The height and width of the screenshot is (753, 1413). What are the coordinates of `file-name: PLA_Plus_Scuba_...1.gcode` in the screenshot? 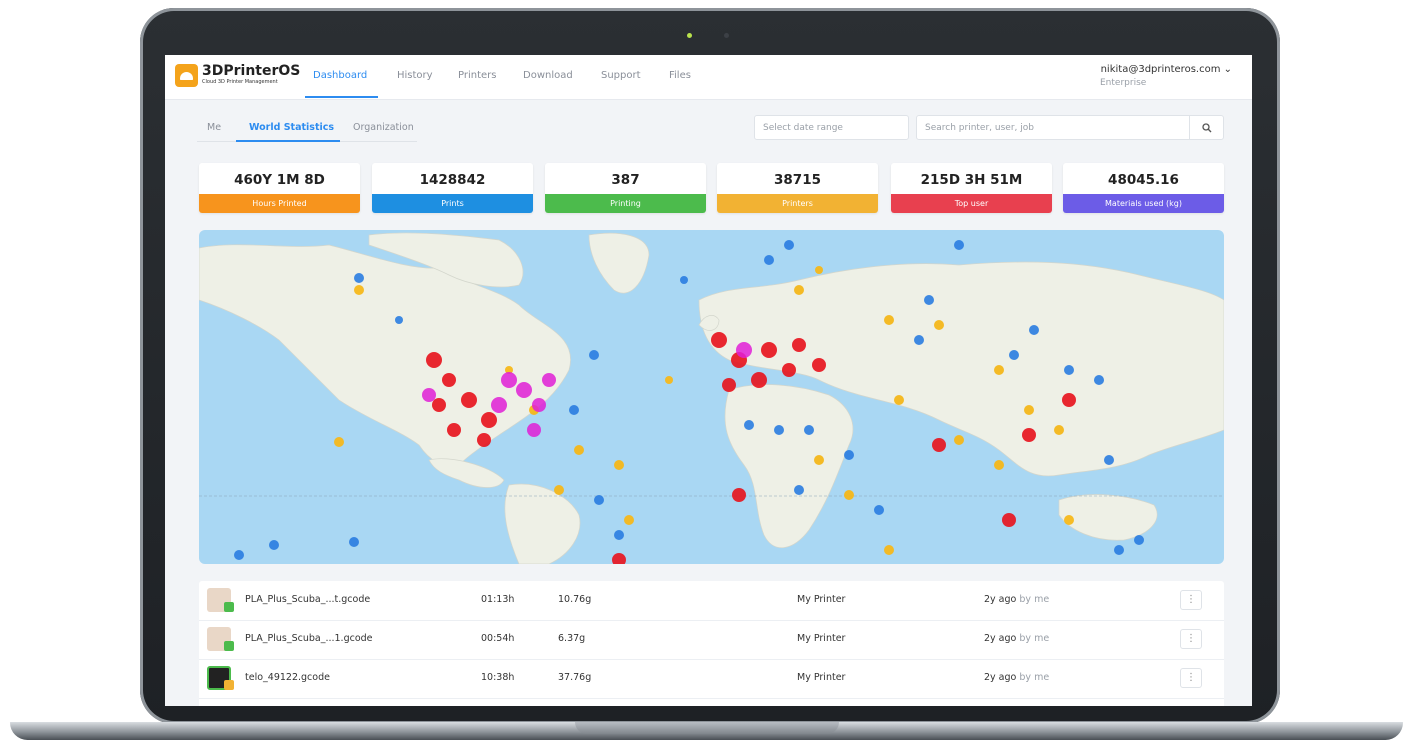 It's located at (309, 638).